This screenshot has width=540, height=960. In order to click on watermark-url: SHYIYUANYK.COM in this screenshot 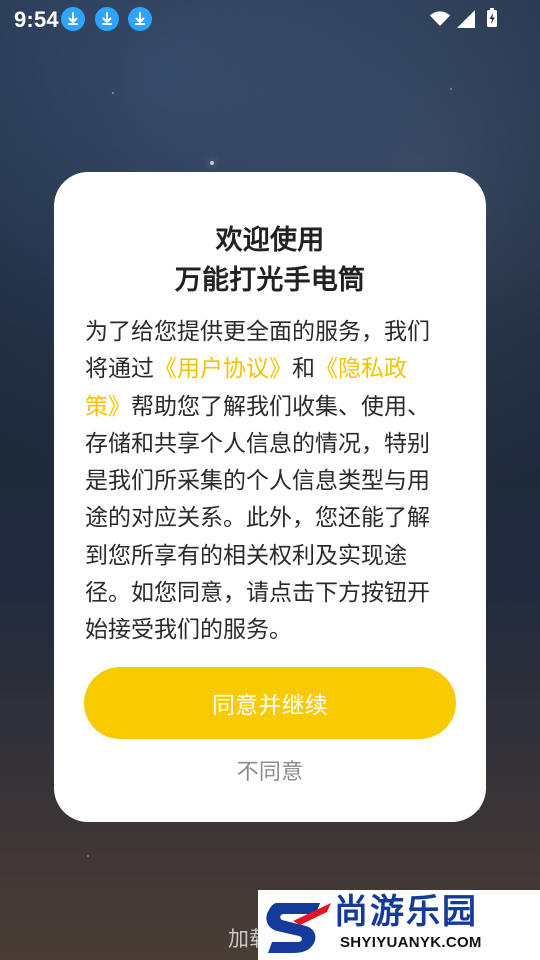, I will do `click(411, 942)`.